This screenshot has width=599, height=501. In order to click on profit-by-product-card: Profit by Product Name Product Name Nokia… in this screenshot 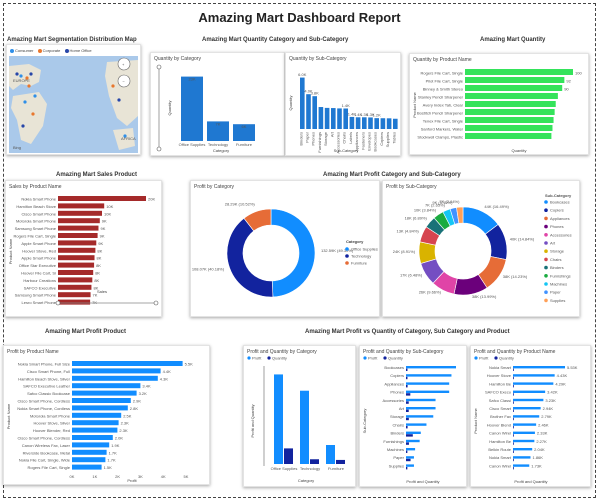, I will do `click(106, 415)`.